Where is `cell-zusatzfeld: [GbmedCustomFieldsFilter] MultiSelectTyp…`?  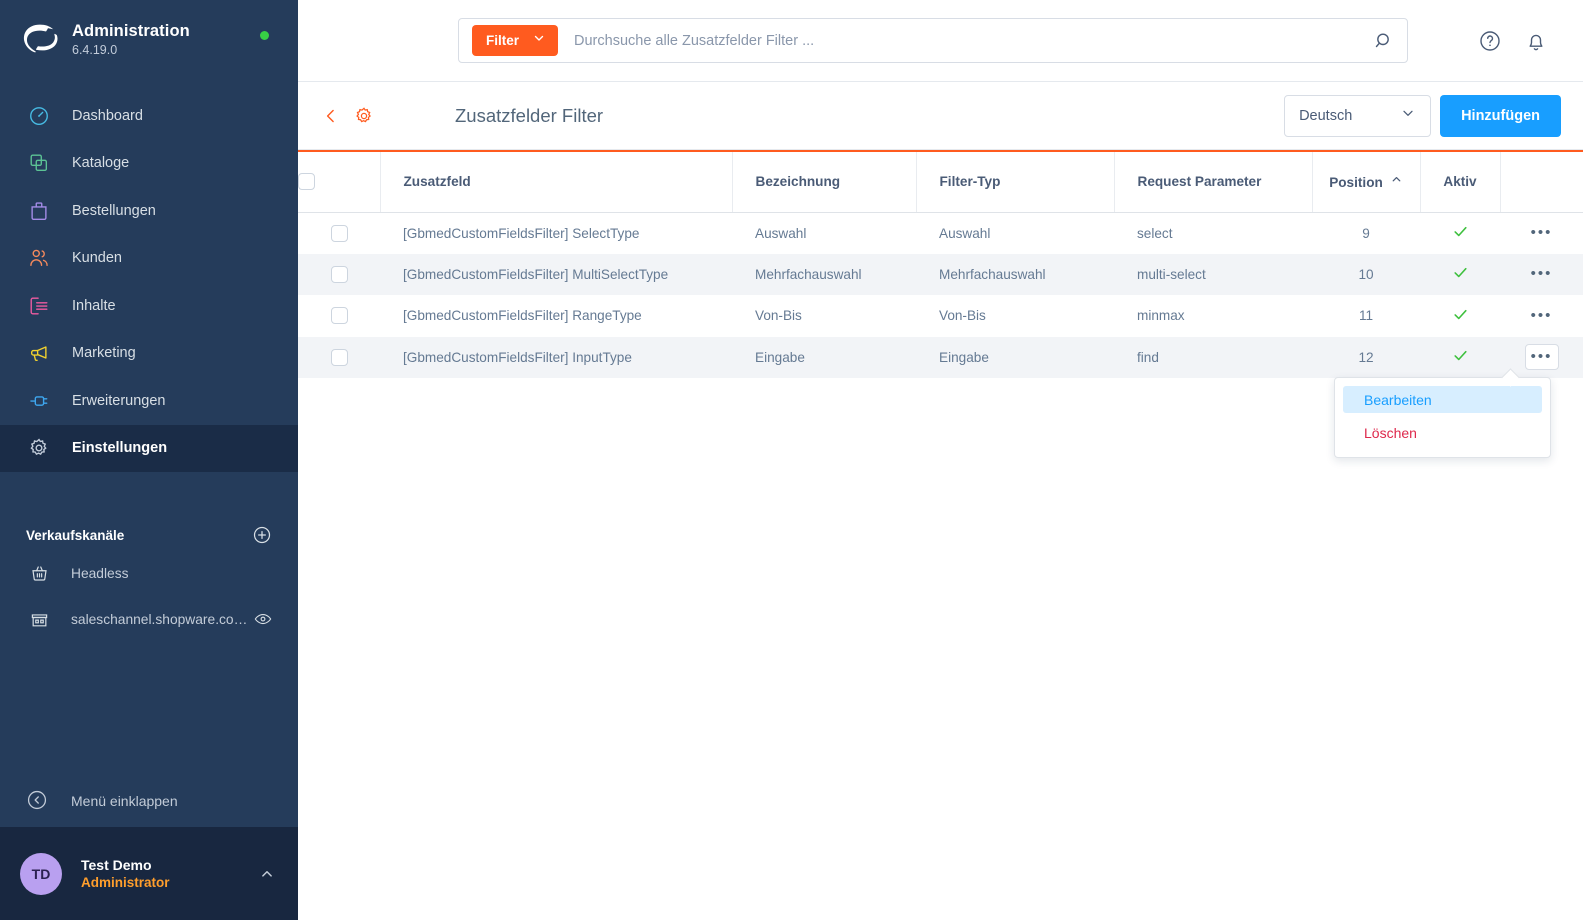
cell-zusatzfeld: [GbmedCustomFieldsFilter] MultiSelectTyp… is located at coordinates (536, 274).